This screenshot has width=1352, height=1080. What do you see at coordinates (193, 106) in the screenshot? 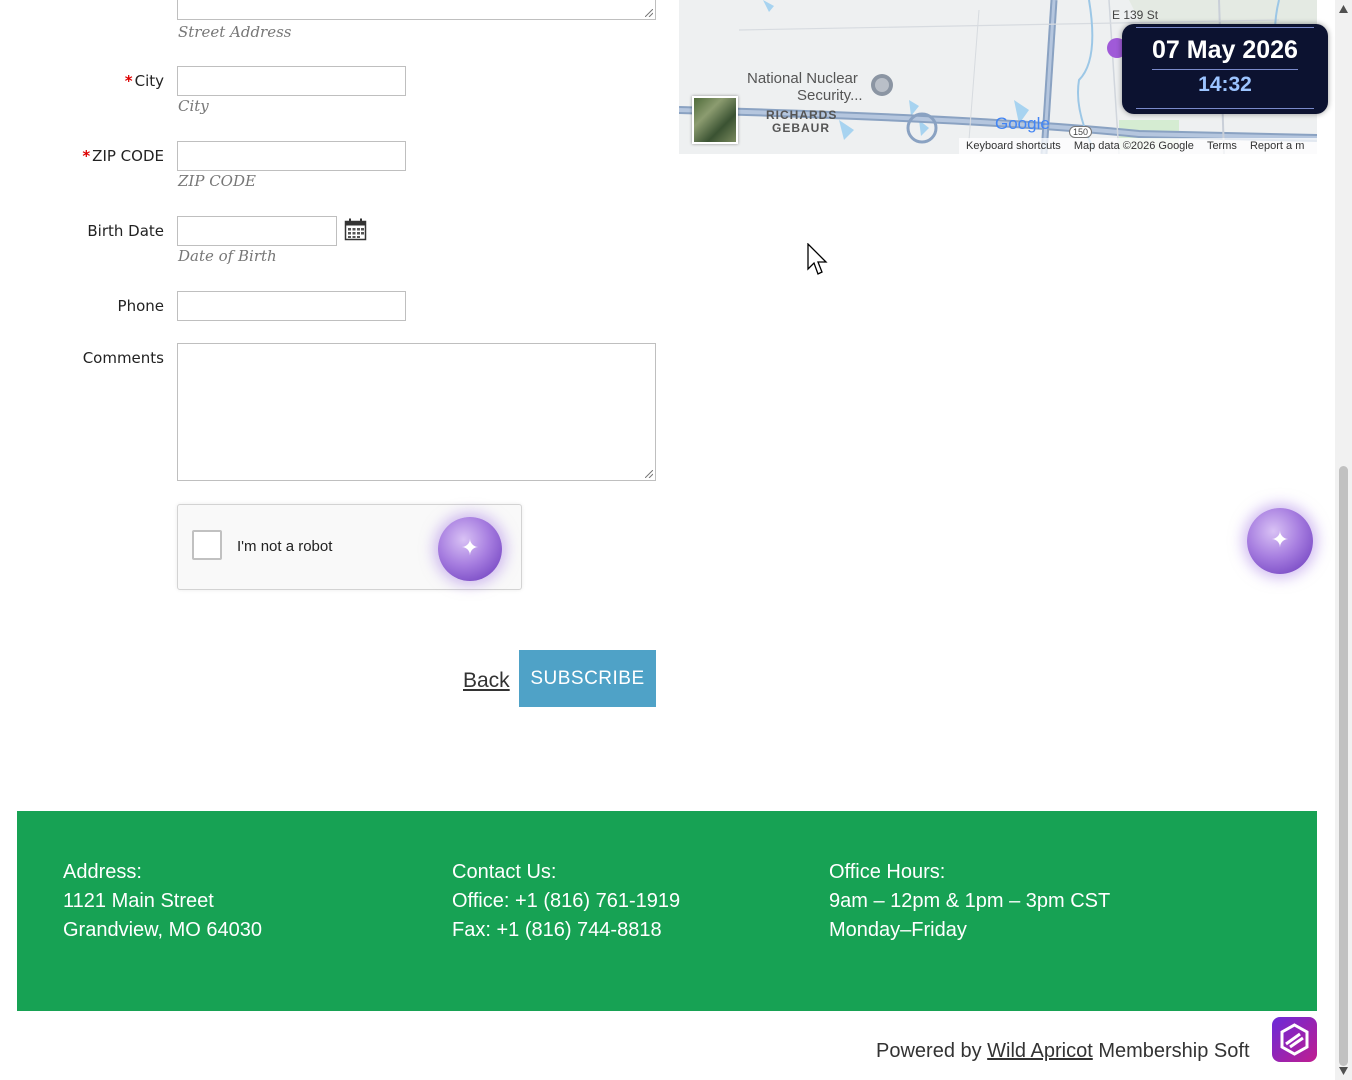
I see `city-hint: City` at bounding box center [193, 106].